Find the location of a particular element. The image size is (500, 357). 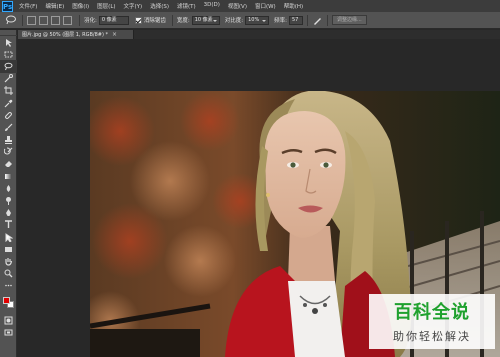

tools-panel is located at coordinates (8, 193).